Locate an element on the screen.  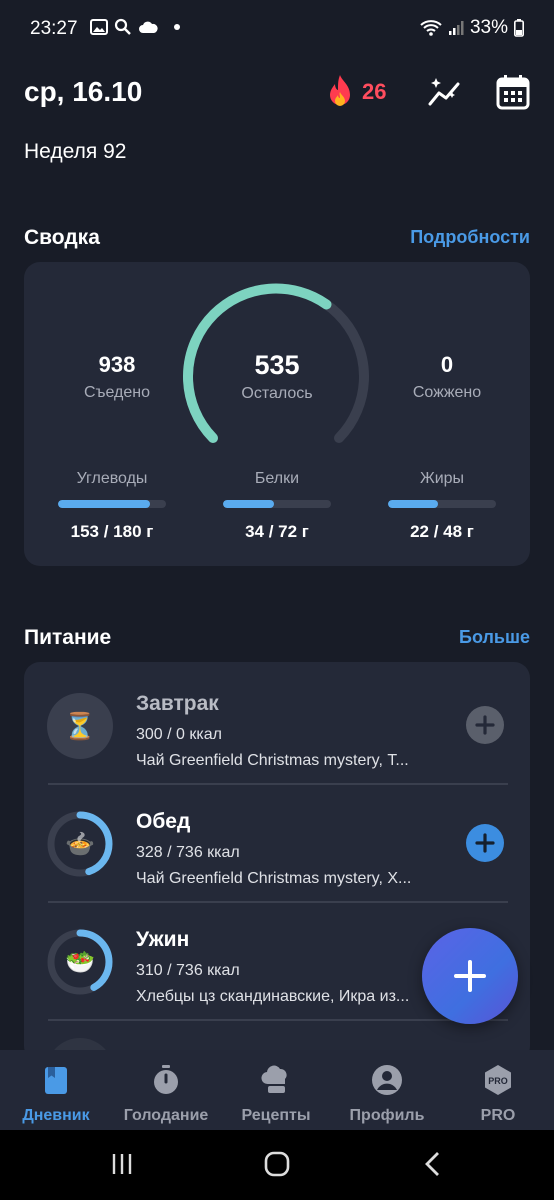
hourglass-icon: ⏳ is located at coordinates (80, 725).